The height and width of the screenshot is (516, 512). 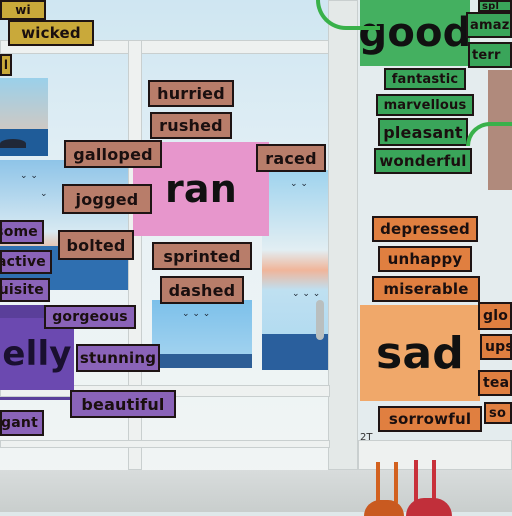 What do you see at coordinates (22, 423) in the screenshot?
I see `word-card-elegant: elegant` at bounding box center [22, 423].